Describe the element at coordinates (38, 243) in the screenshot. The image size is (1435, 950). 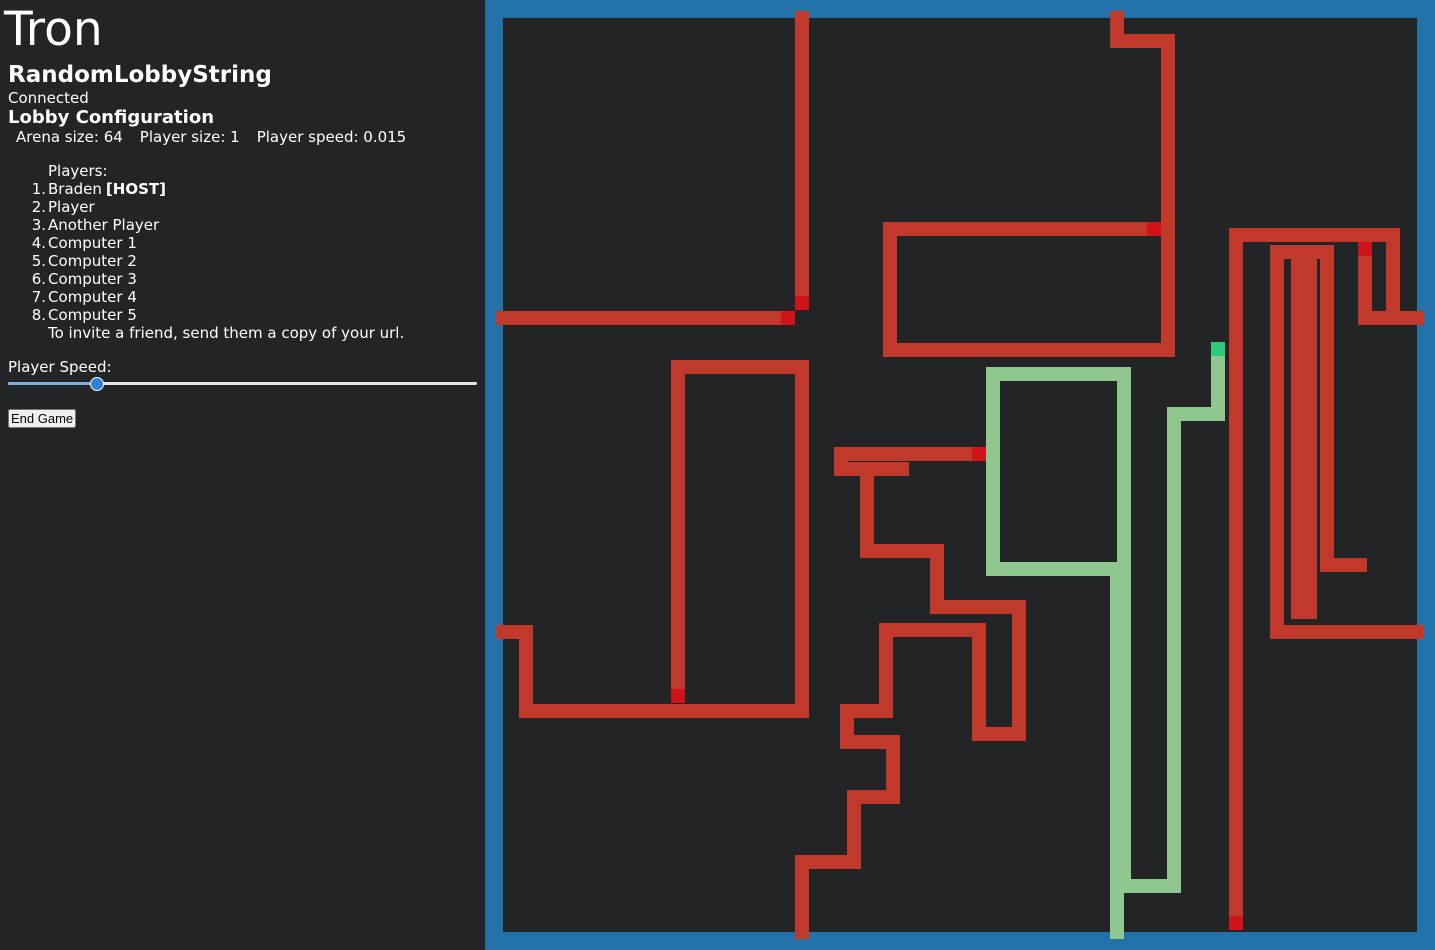
I see `player-number: 4.` at that location.